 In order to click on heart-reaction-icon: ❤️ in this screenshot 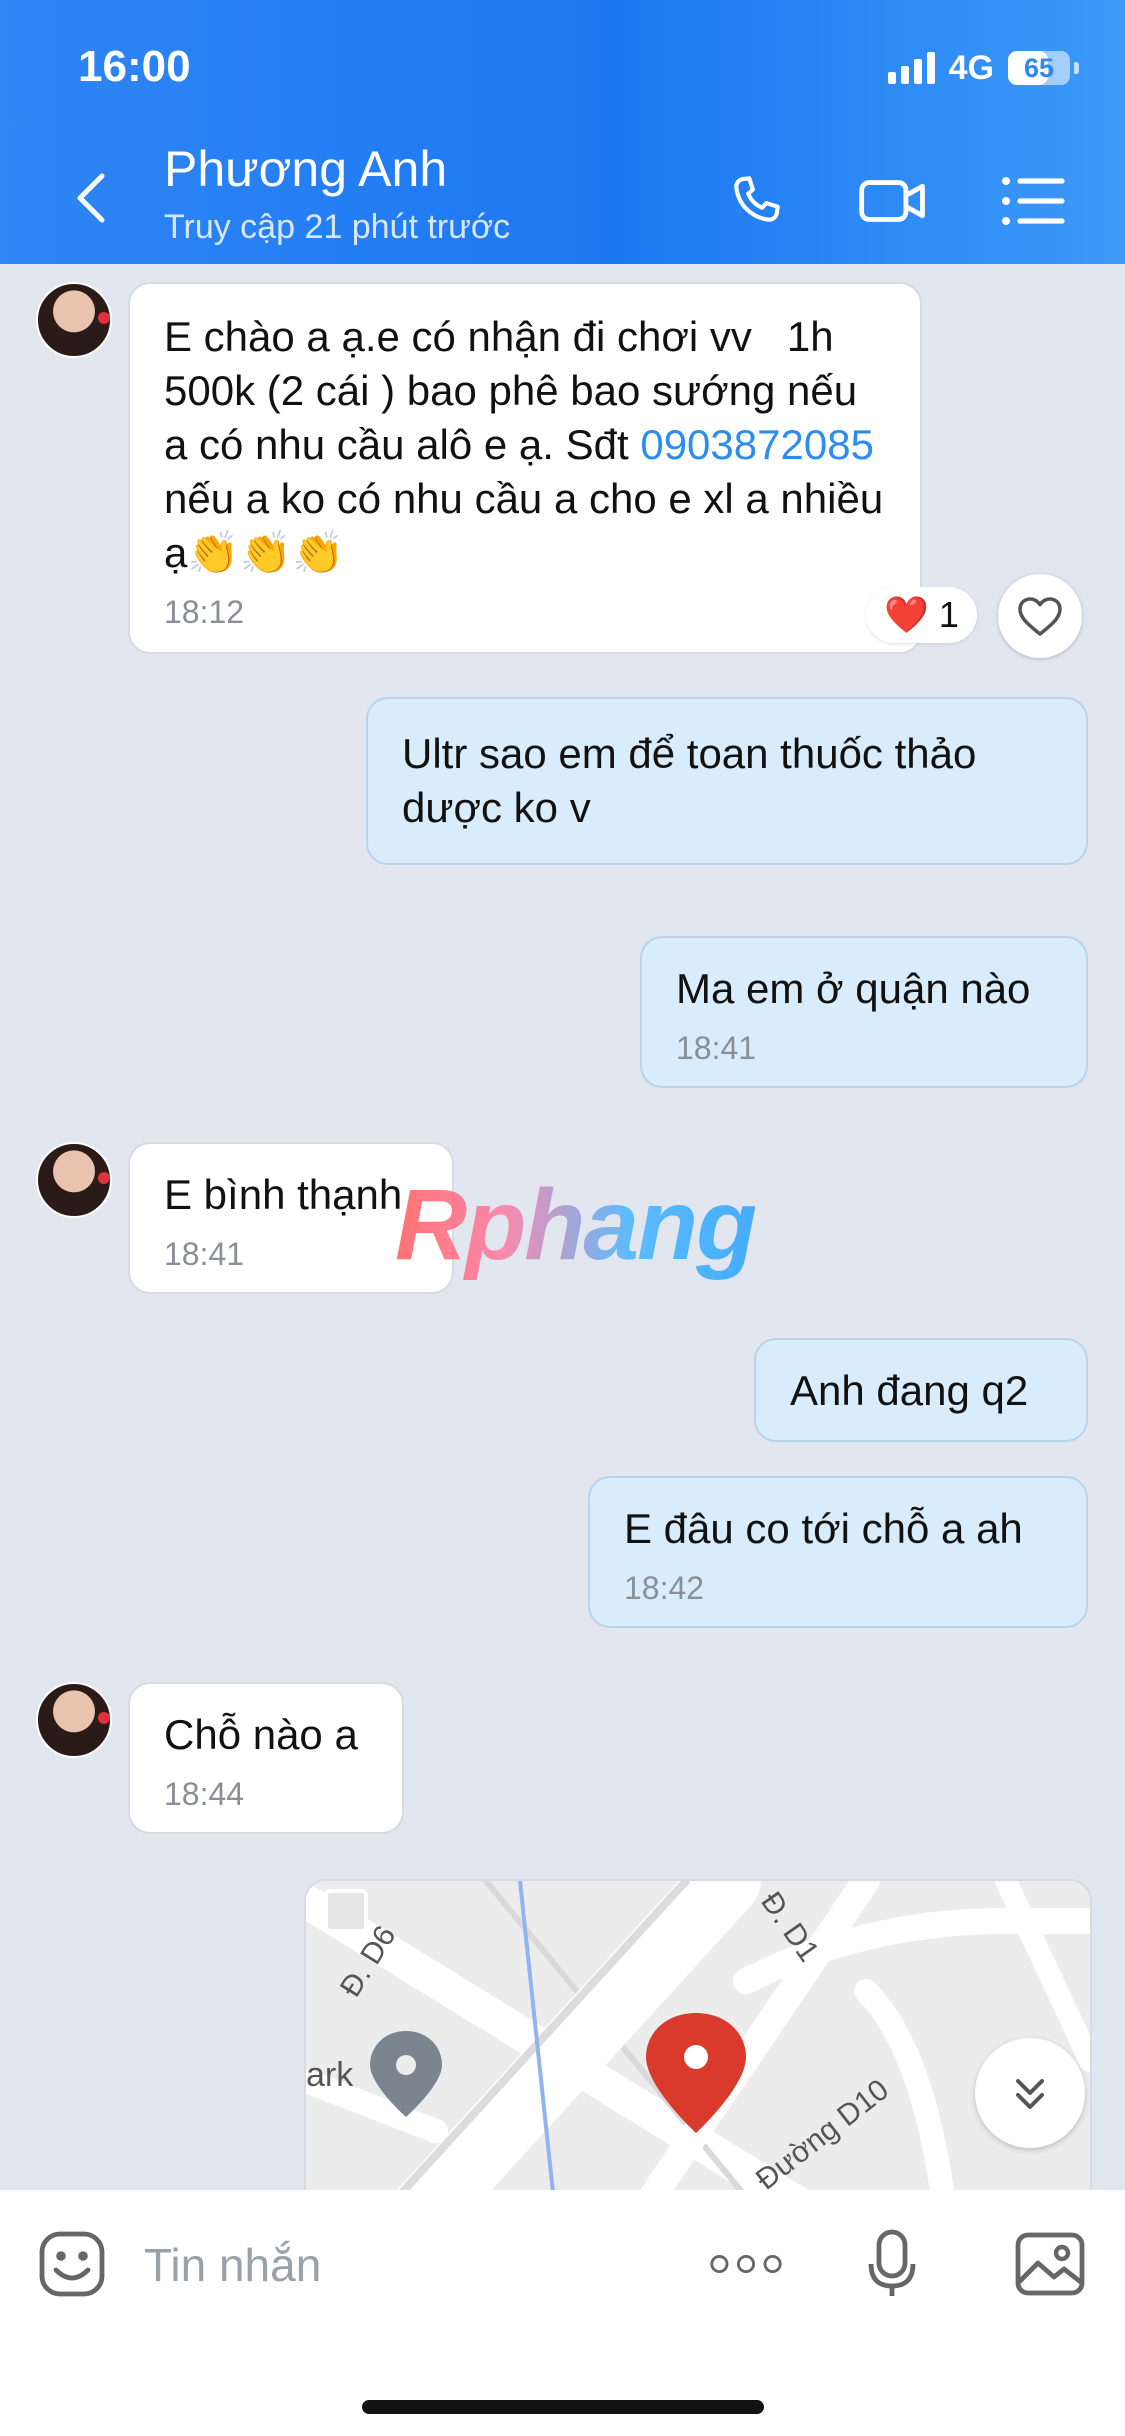, I will do `click(906, 614)`.